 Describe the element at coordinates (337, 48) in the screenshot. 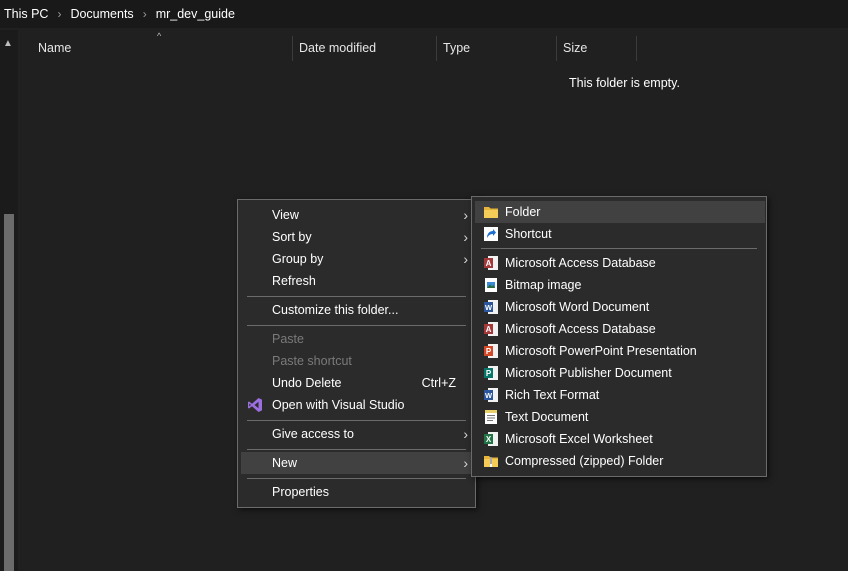

I see `column-header-date-modified: Date modified` at that location.